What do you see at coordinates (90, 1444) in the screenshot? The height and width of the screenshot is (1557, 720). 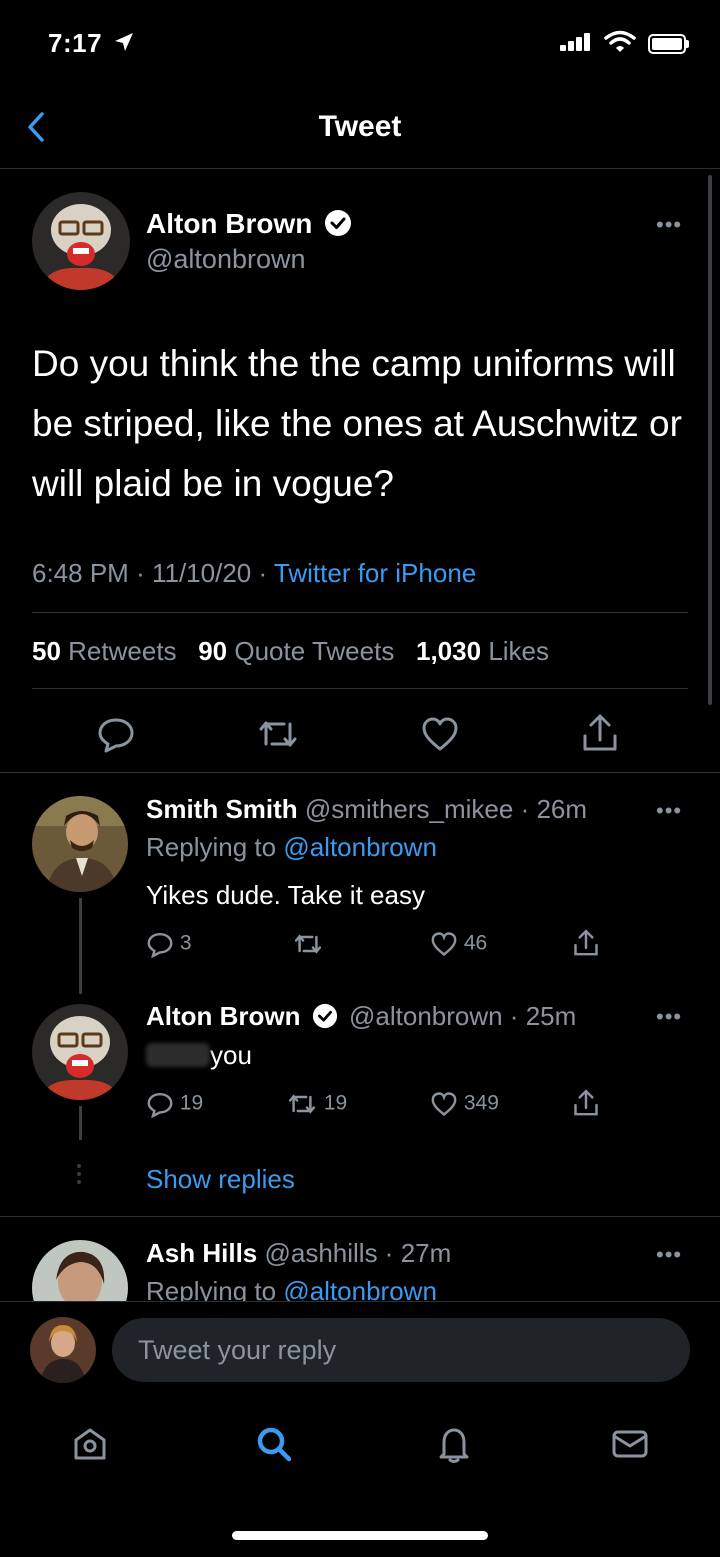 I see `home-icon` at bounding box center [90, 1444].